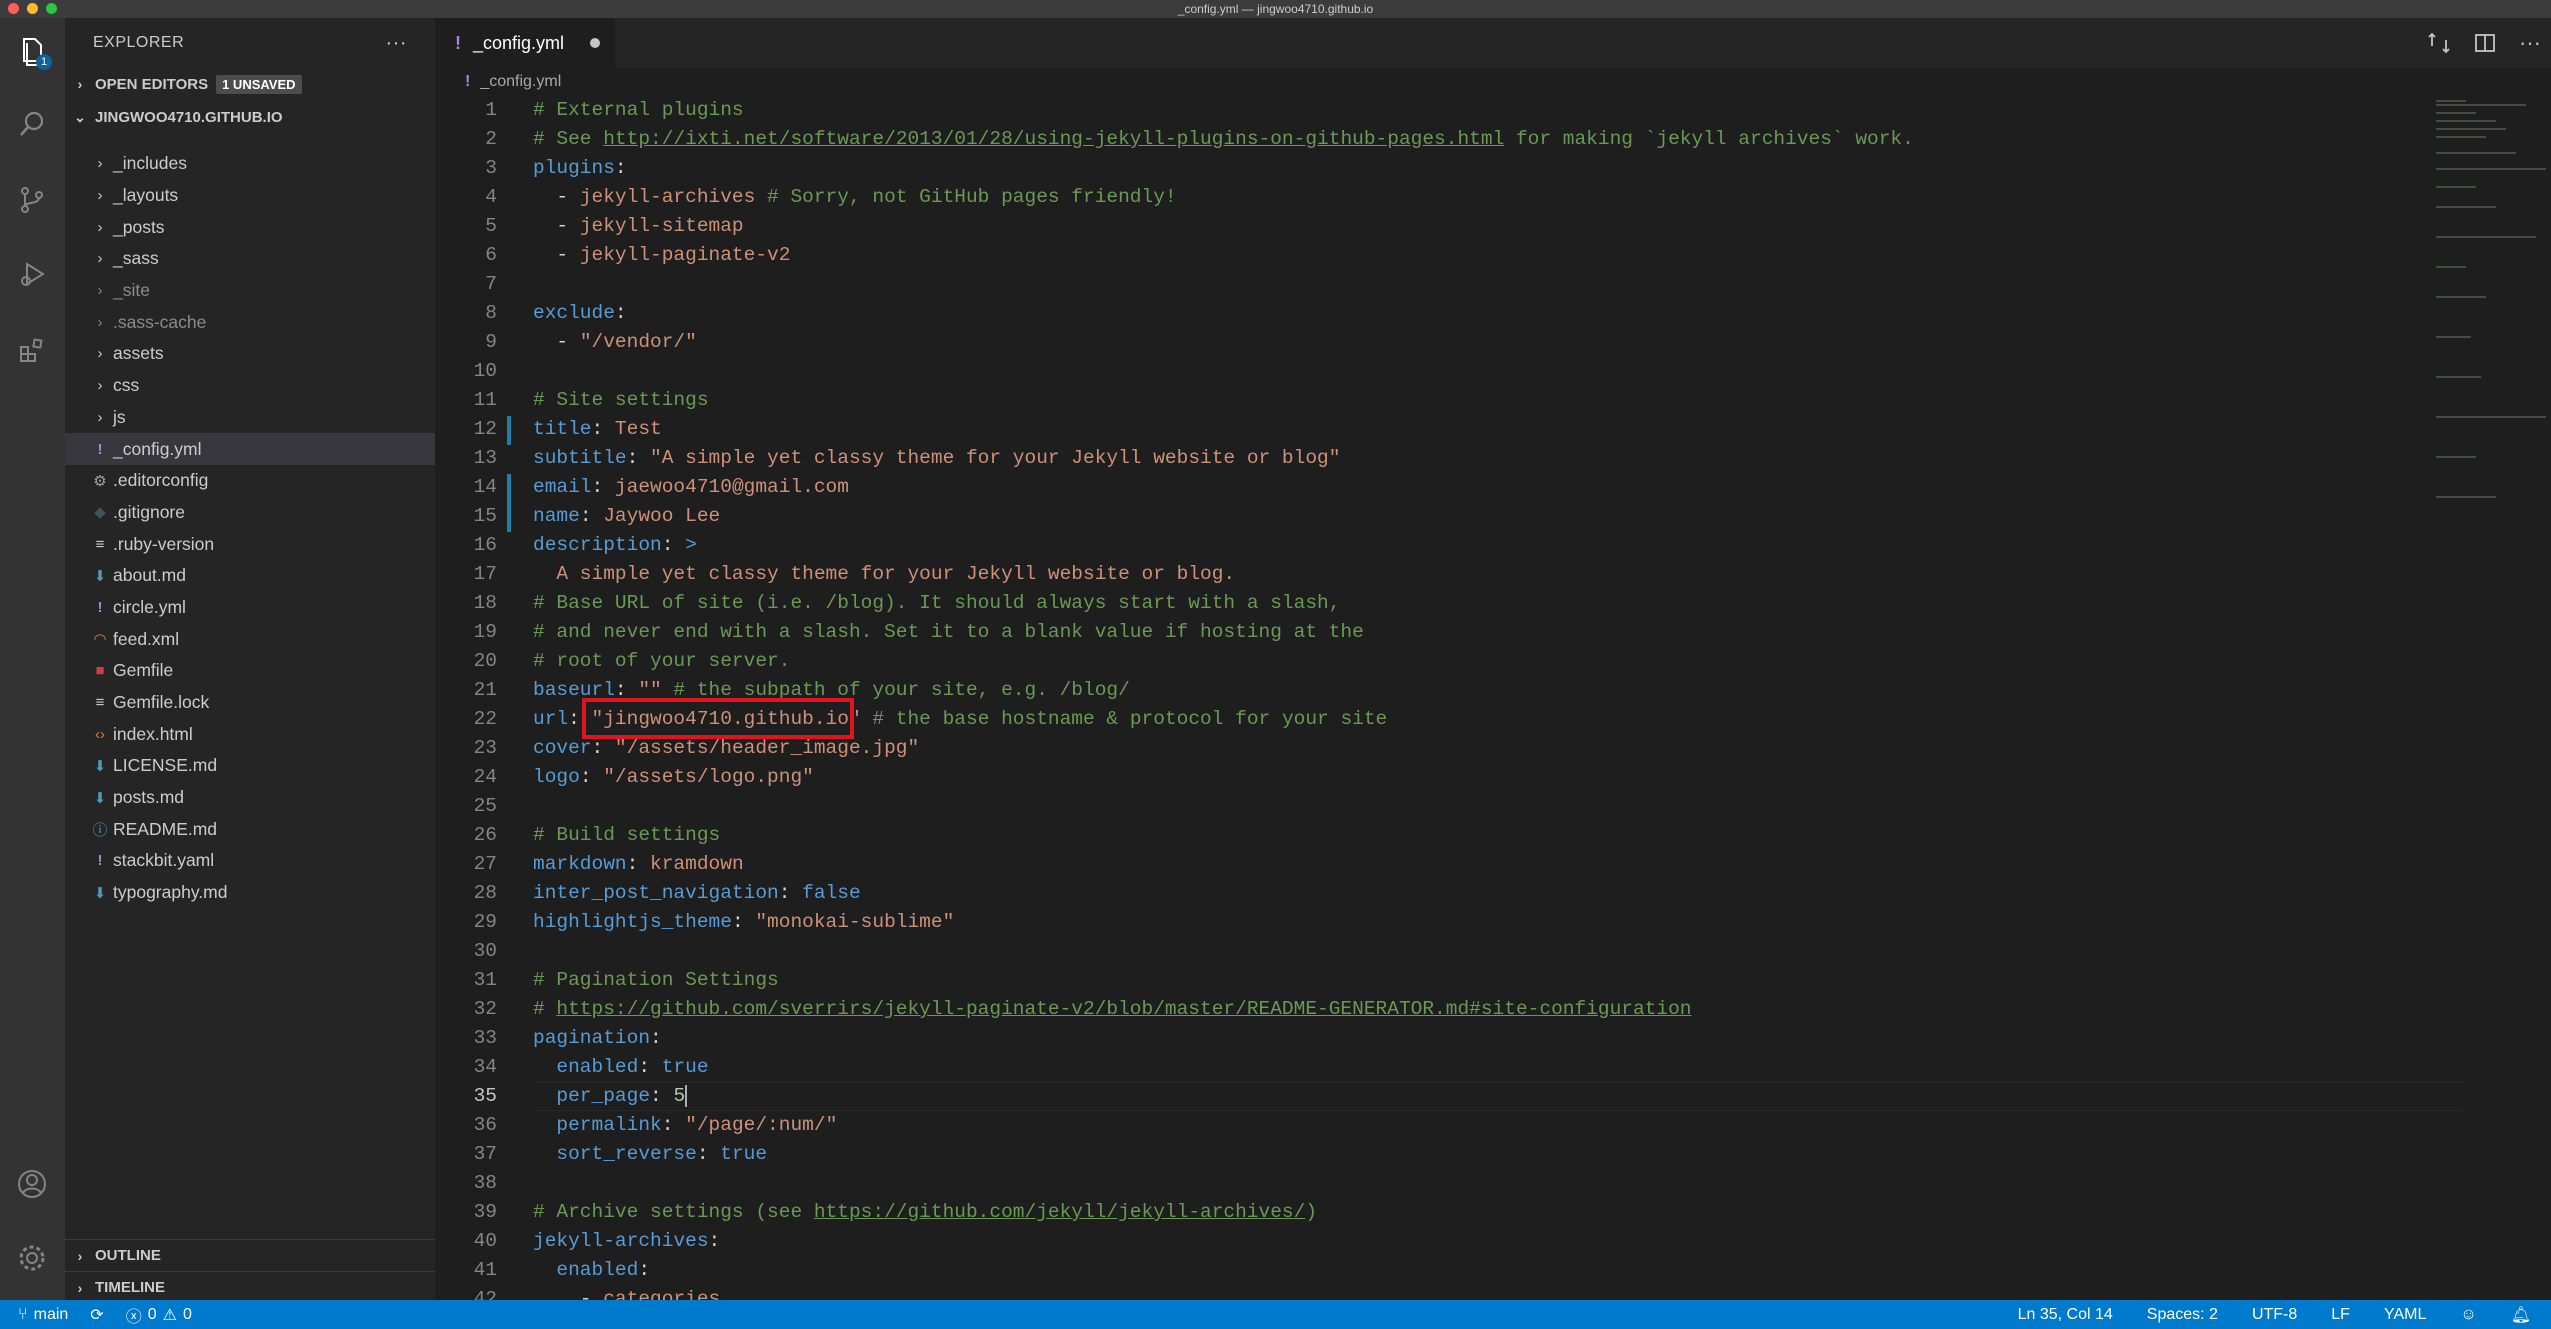 The width and height of the screenshot is (2551, 1329). I want to click on minimize-window-button, so click(32, 8).